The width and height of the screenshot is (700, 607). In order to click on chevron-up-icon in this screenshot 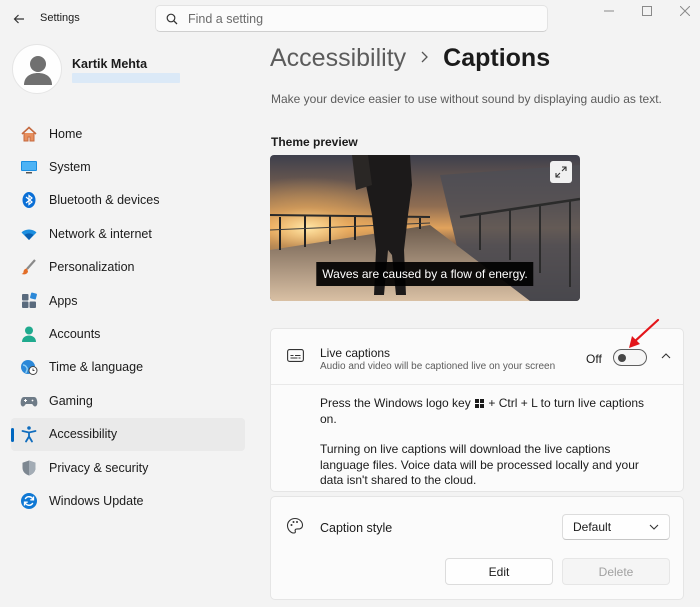, I will do `click(666, 356)`.